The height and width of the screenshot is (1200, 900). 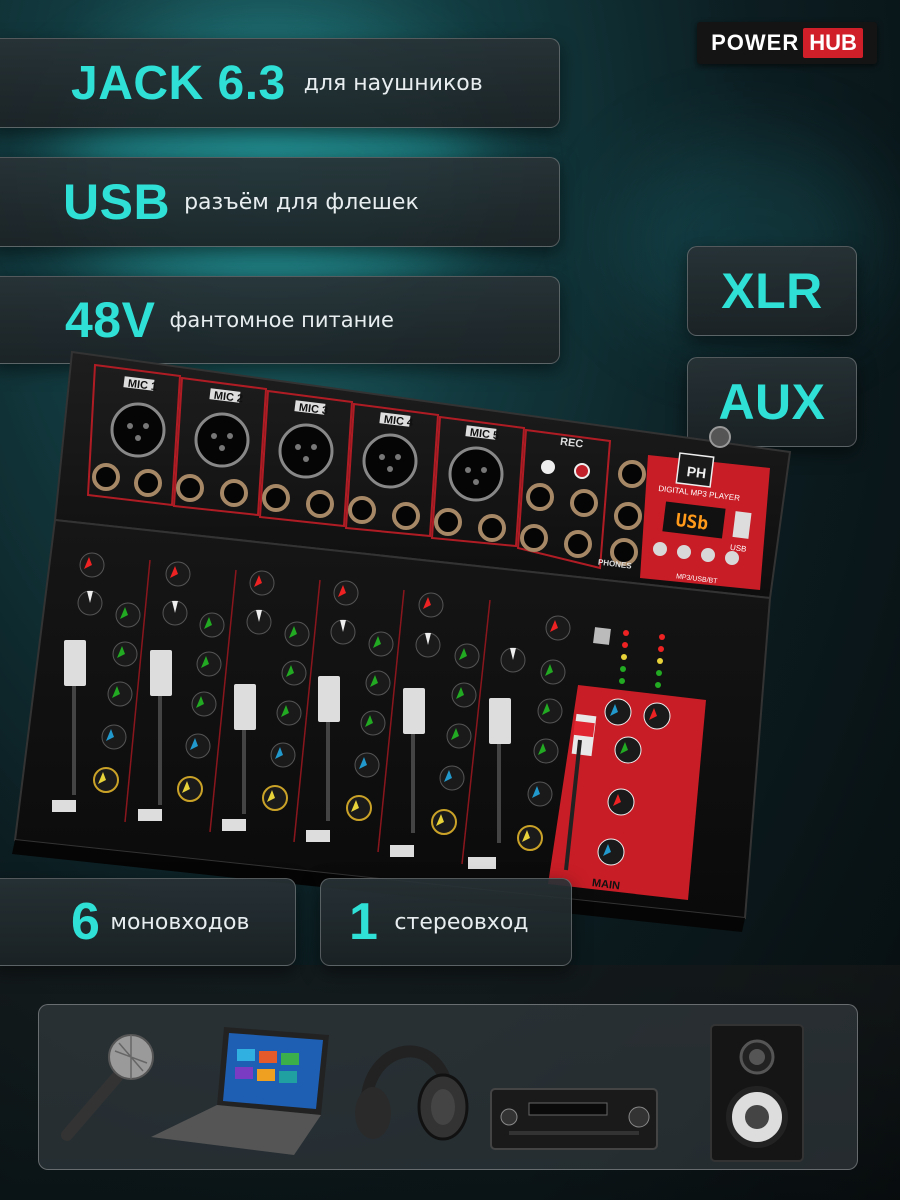 What do you see at coordinates (228, 397) in the screenshot?
I see `ch2-label: MIC 2` at bounding box center [228, 397].